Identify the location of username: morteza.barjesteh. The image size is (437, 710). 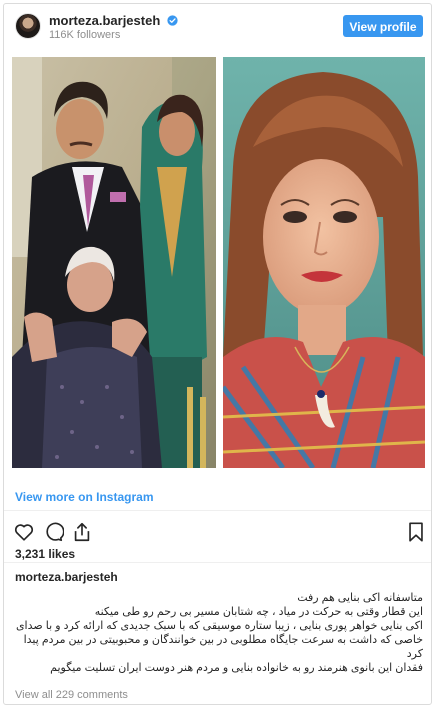
(104, 20).